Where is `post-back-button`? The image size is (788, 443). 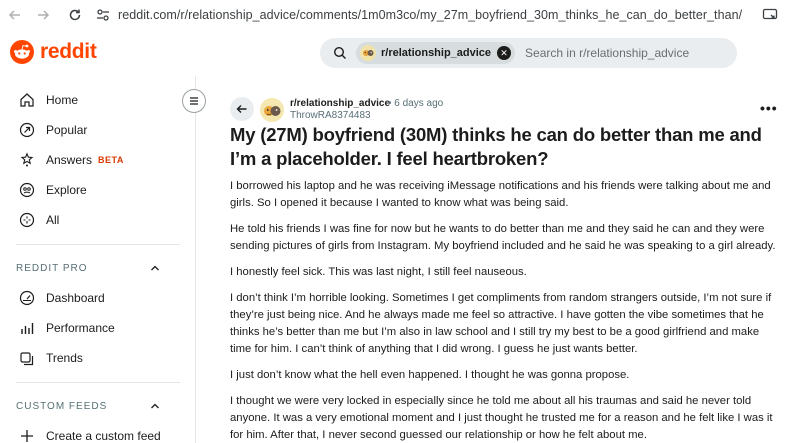 post-back-button is located at coordinates (242, 109).